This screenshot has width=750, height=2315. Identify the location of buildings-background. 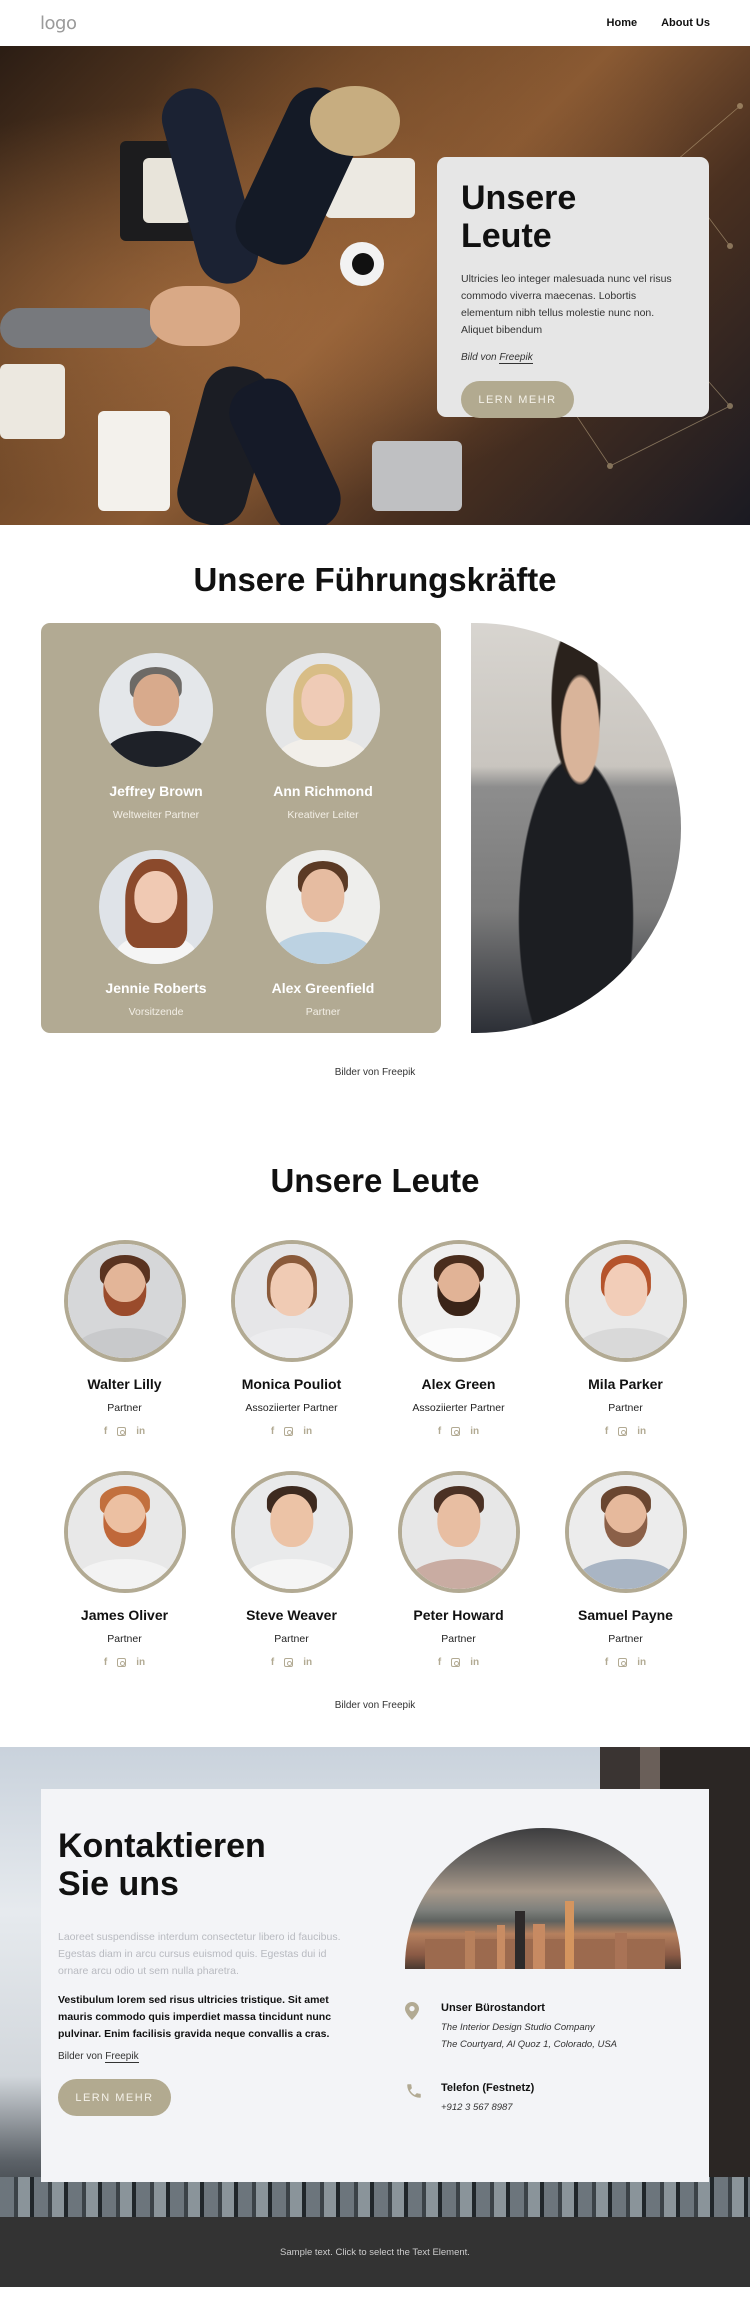
(375, 2197).